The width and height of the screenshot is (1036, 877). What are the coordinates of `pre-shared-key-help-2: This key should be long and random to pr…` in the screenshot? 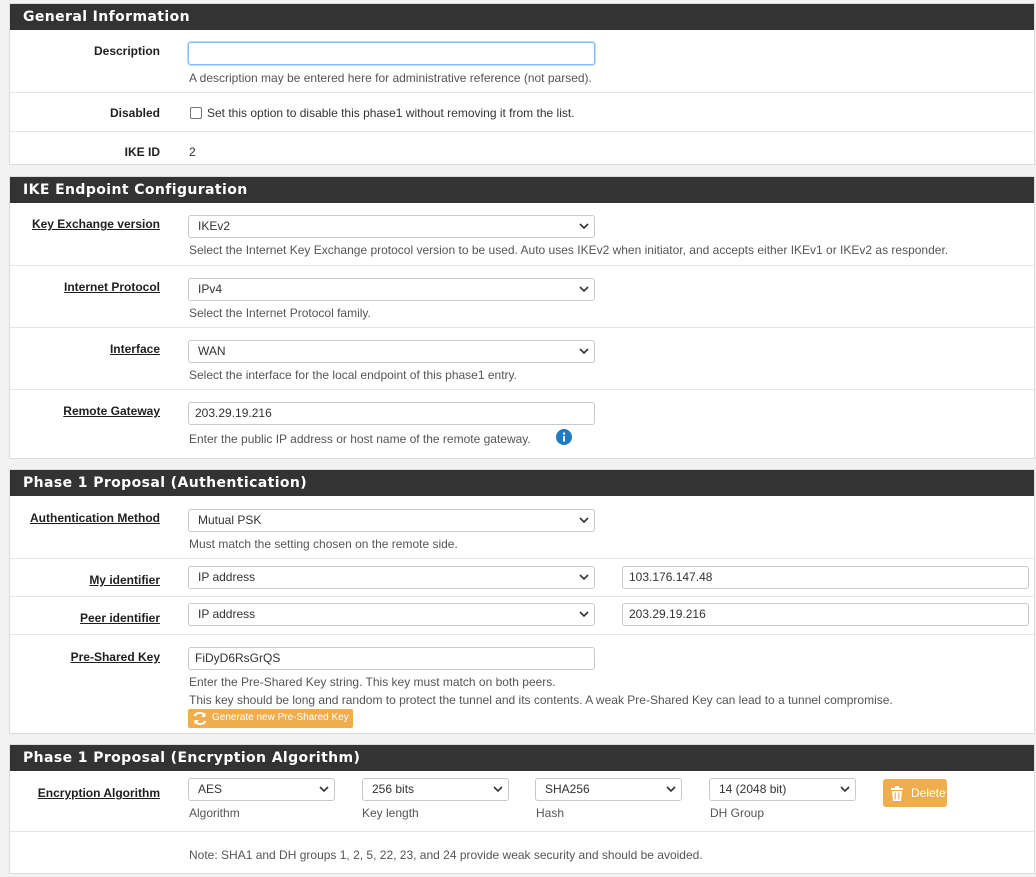 It's located at (541, 700).